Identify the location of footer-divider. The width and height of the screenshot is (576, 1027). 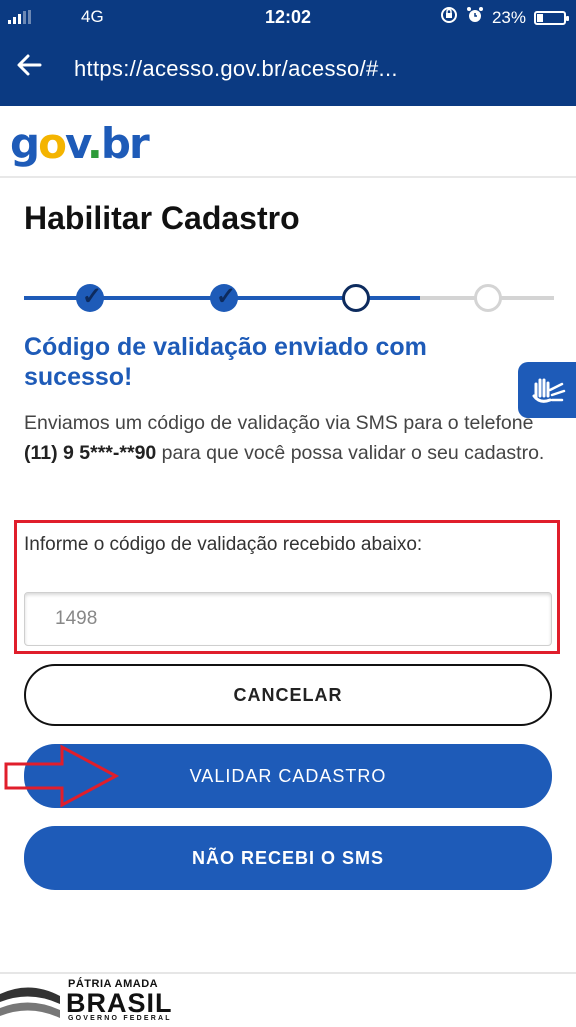
(288, 973).